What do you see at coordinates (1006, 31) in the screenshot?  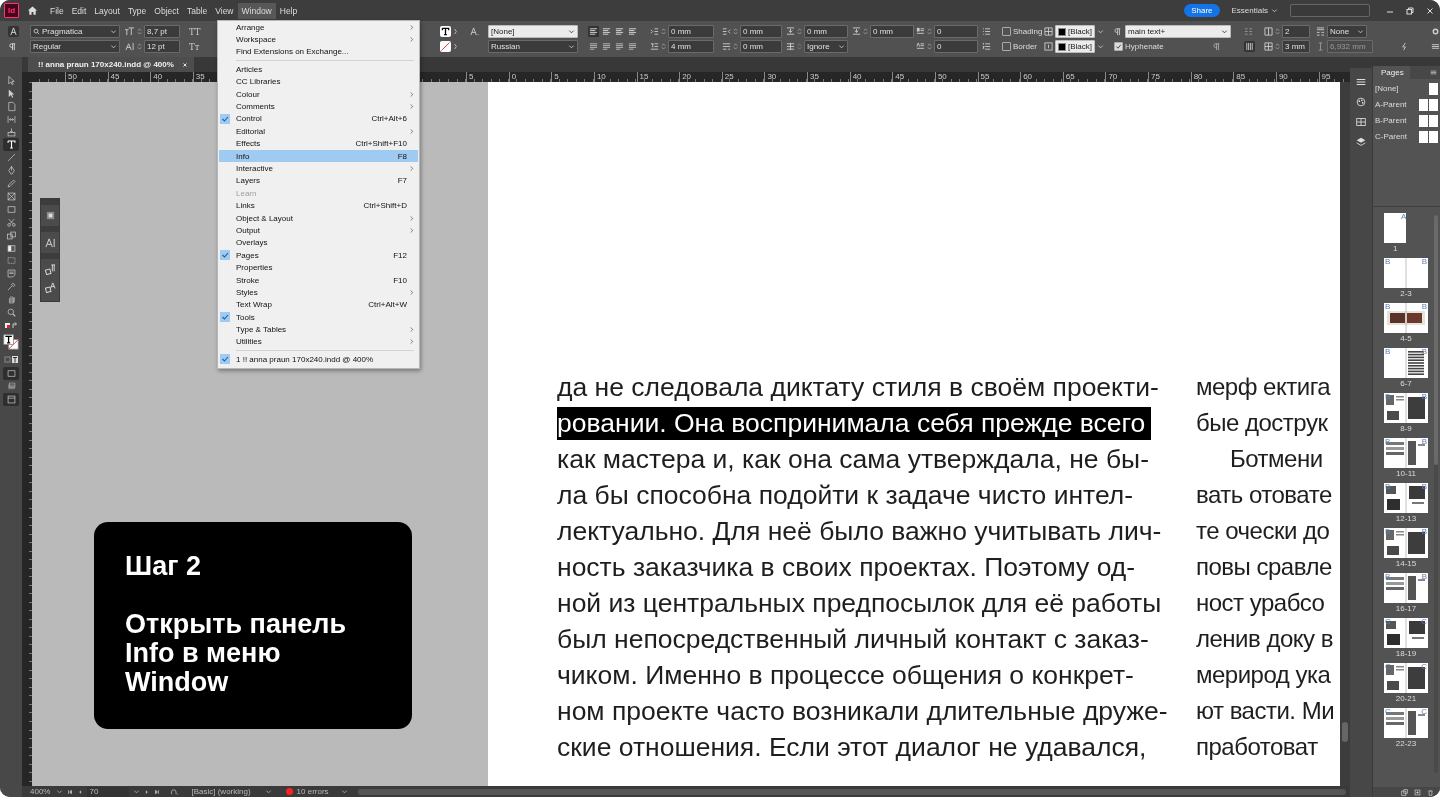 I see `shading-checkbox` at bounding box center [1006, 31].